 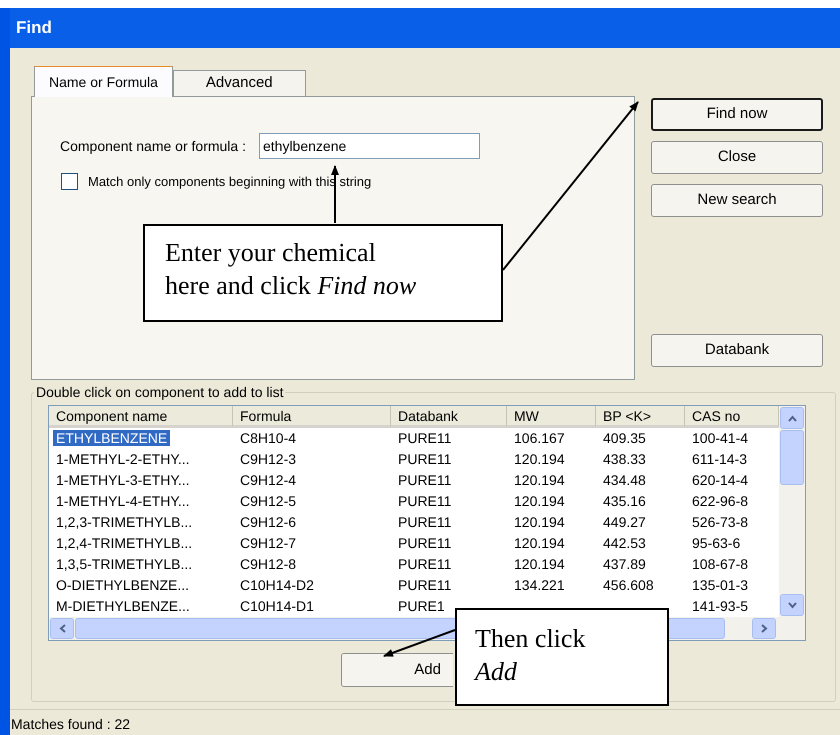 I want to click on table-cell-text: PURE1, so click(x=421, y=606).